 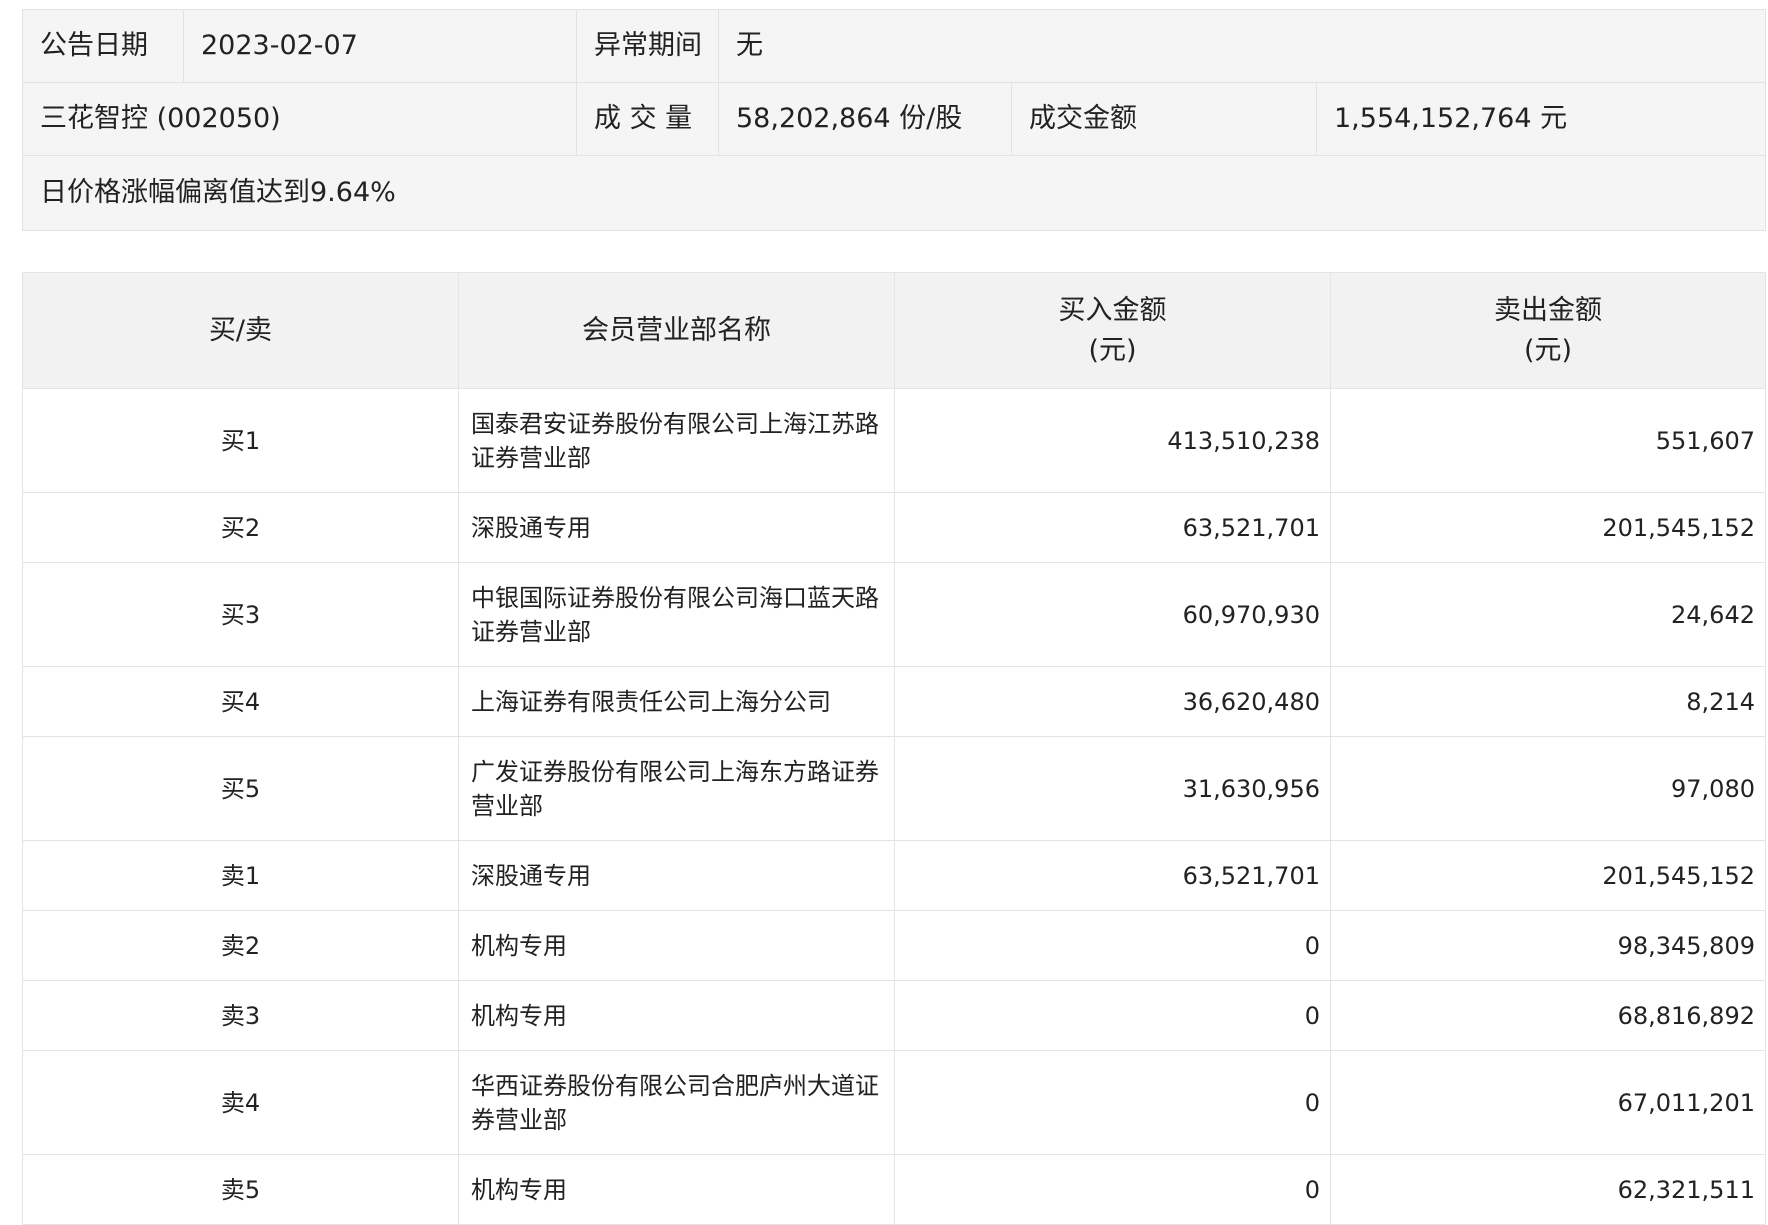 I want to click on volume-label: 成 交 量, so click(x=647, y=119).